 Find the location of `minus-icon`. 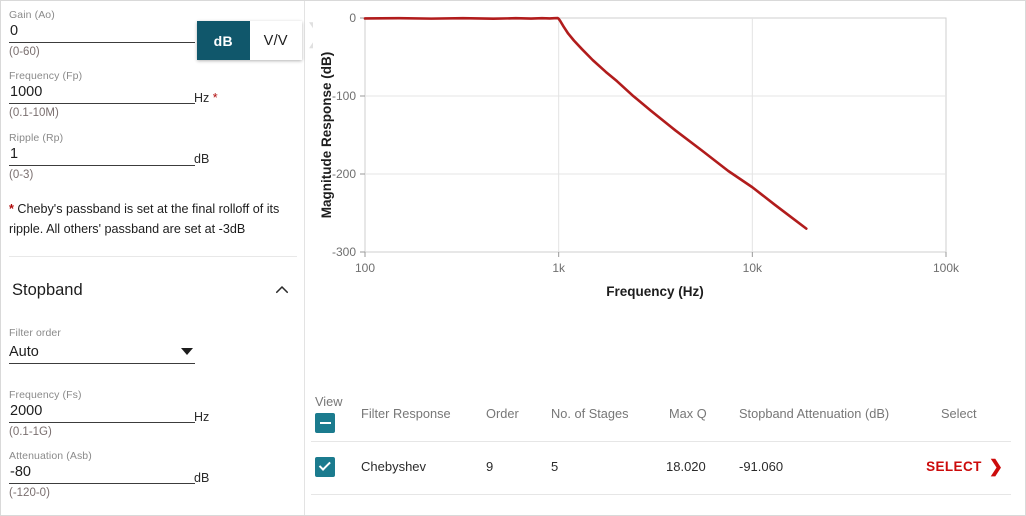

minus-icon is located at coordinates (325, 423).